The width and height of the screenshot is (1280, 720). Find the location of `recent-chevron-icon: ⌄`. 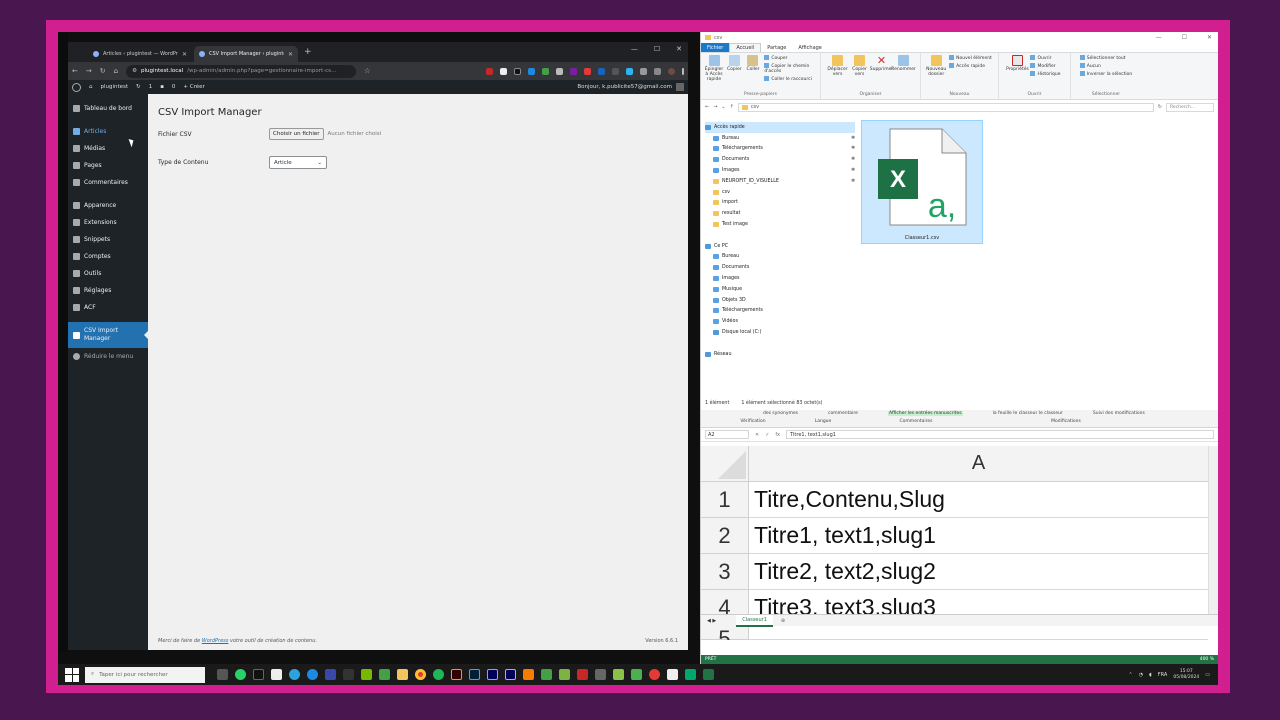

recent-chevron-icon: ⌄ is located at coordinates (723, 107).